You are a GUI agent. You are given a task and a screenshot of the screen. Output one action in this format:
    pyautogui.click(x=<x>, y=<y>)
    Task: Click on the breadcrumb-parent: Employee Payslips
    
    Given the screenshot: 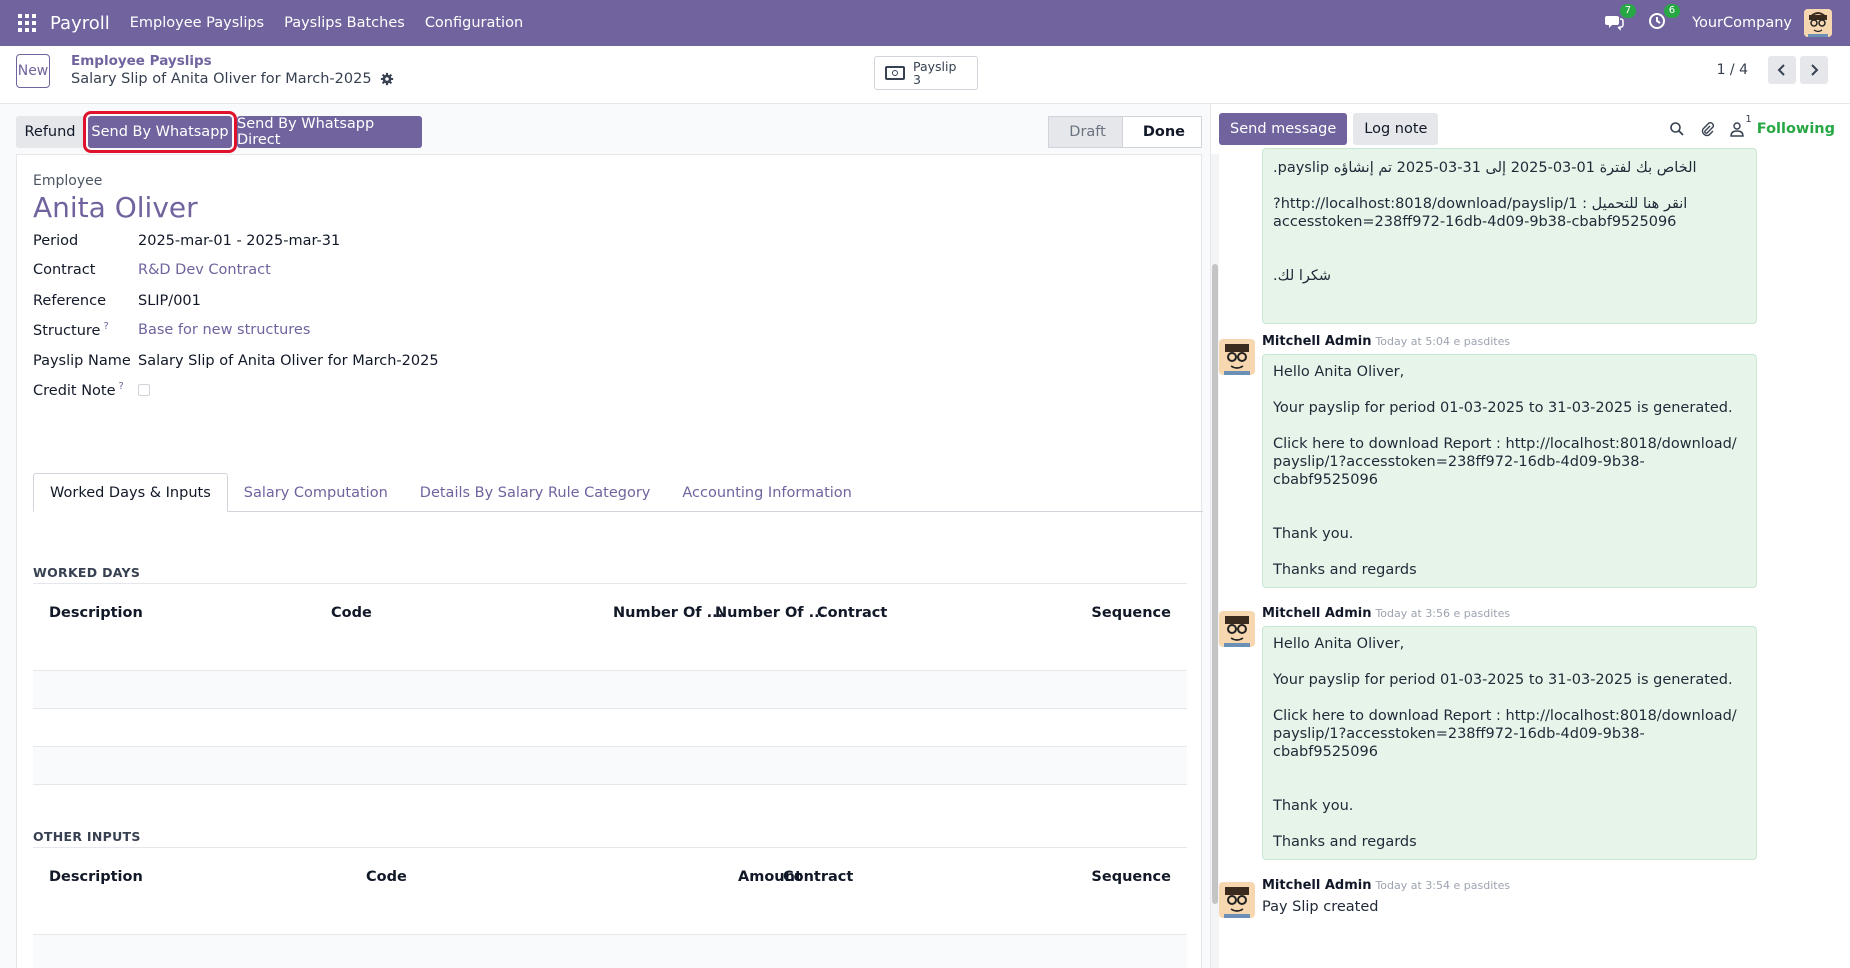 What is the action you would take?
    pyautogui.click(x=141, y=61)
    